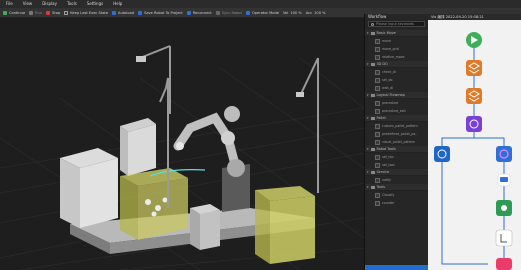 This screenshot has width=521, height=270. What do you see at coordinates (17, 12) in the screenshot?
I see `continue-label: Continue` at bounding box center [17, 12].